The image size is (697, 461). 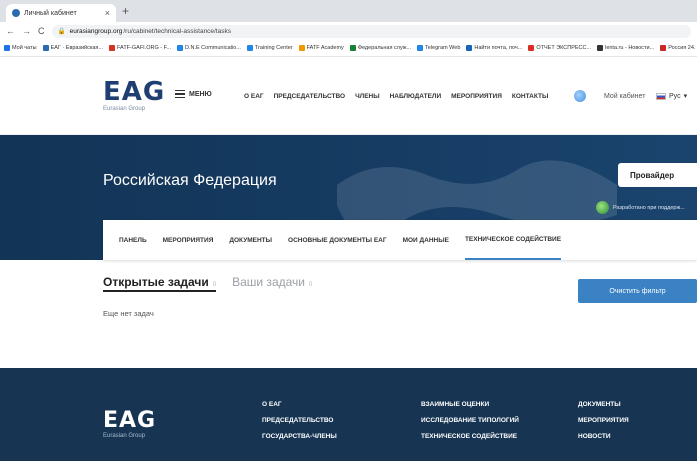 I want to click on open-tasks-label: Открытые задачи, so click(x=156, y=282).